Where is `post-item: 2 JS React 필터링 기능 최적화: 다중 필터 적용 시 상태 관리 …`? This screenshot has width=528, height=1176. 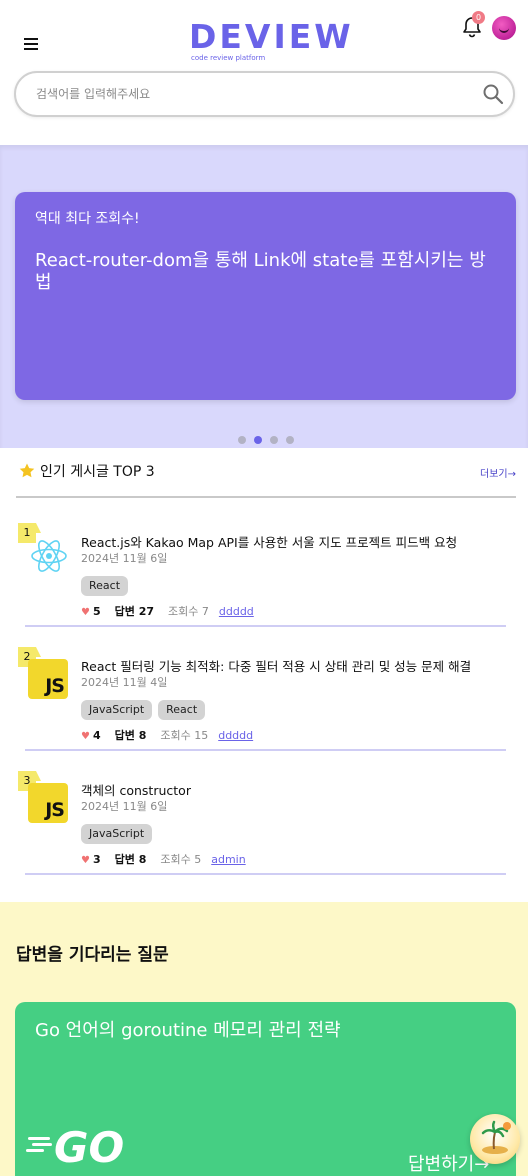
post-item: 2 JS React 필터링 기능 최적화: 다중 필터 적용 시 상태 관리 … is located at coordinates (262, 702).